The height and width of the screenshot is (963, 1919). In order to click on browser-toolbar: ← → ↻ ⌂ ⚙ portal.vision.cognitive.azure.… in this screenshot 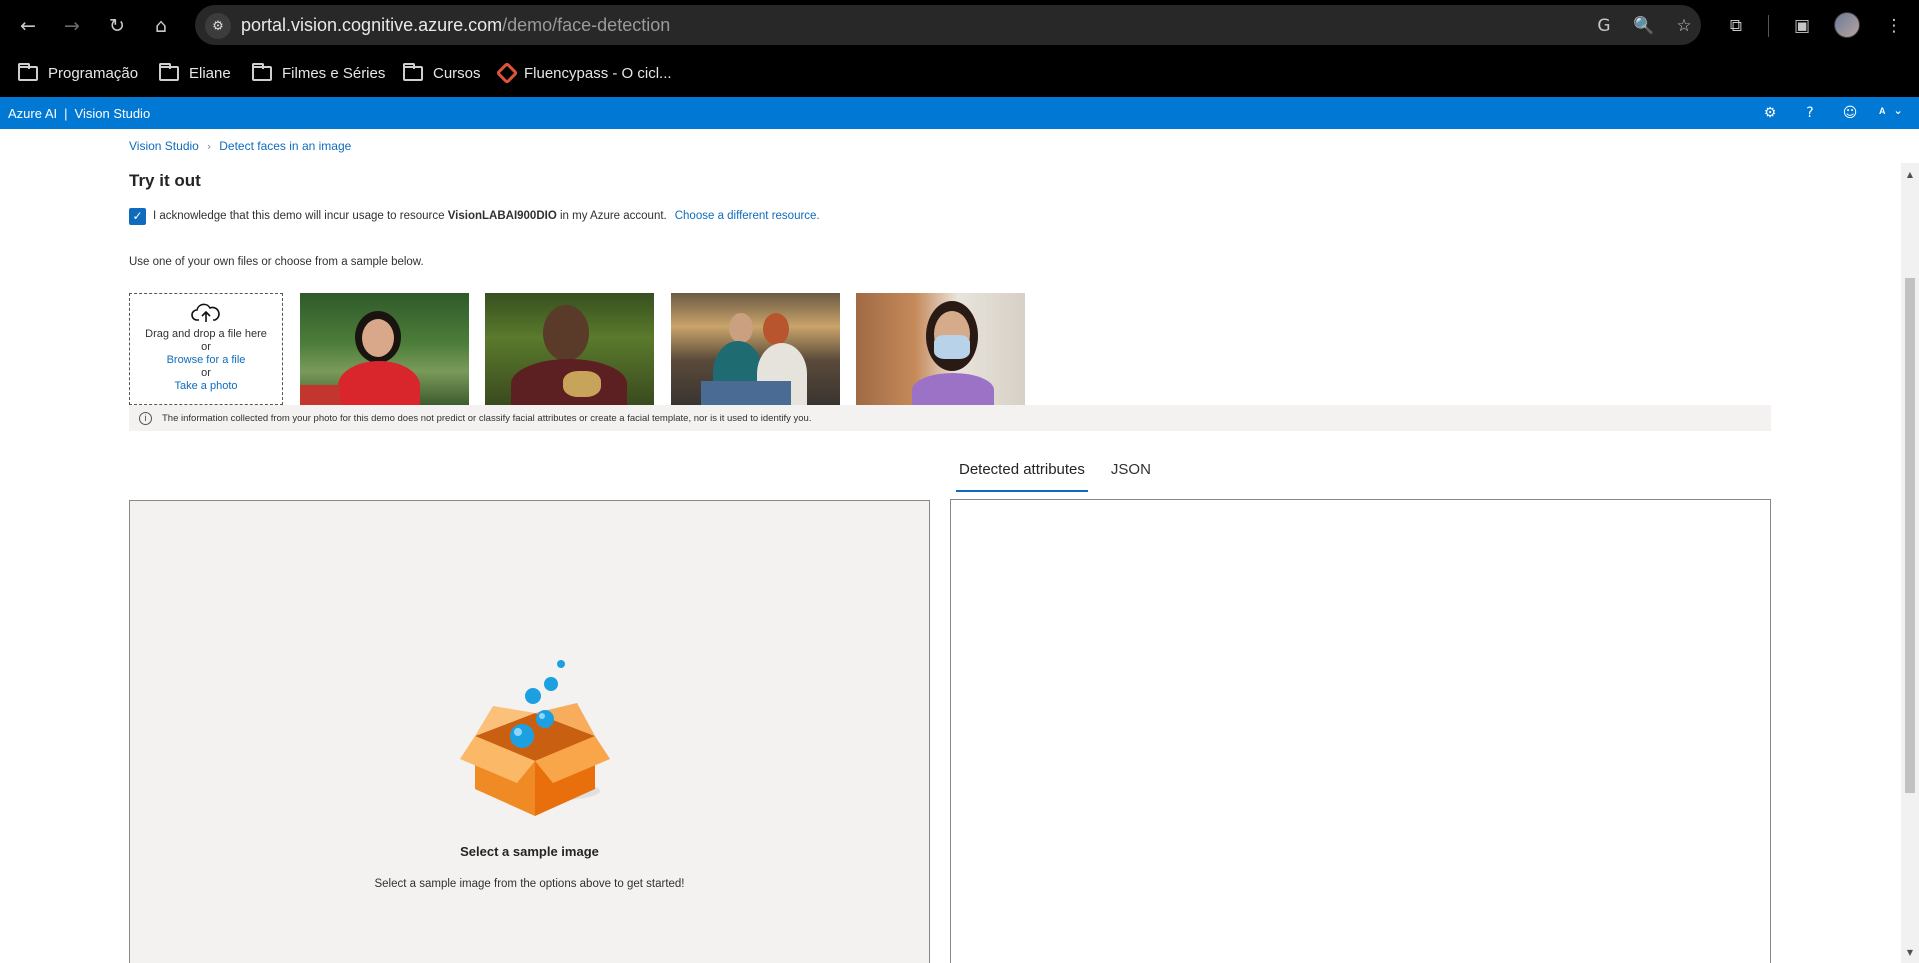, I will do `click(959, 25)`.